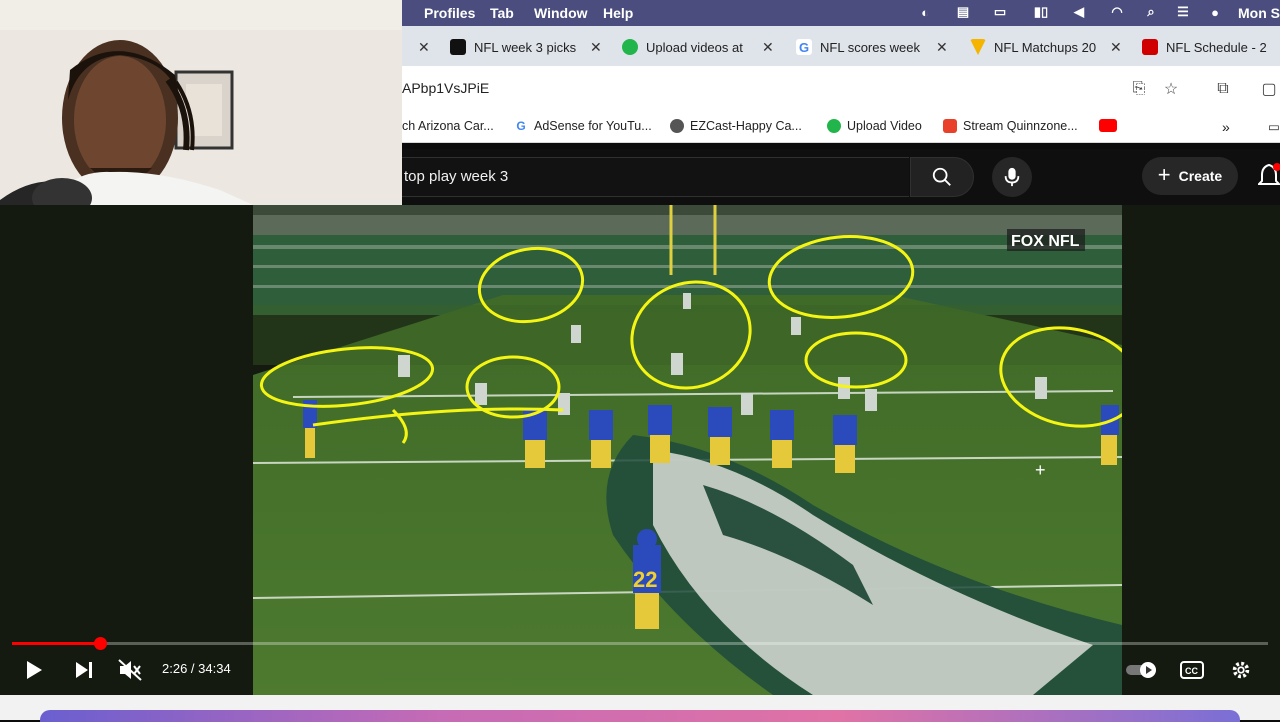 This screenshot has height=722, width=1280. What do you see at coordinates (694, 47) in the screenshot?
I see `tab-title: Upload videos at` at bounding box center [694, 47].